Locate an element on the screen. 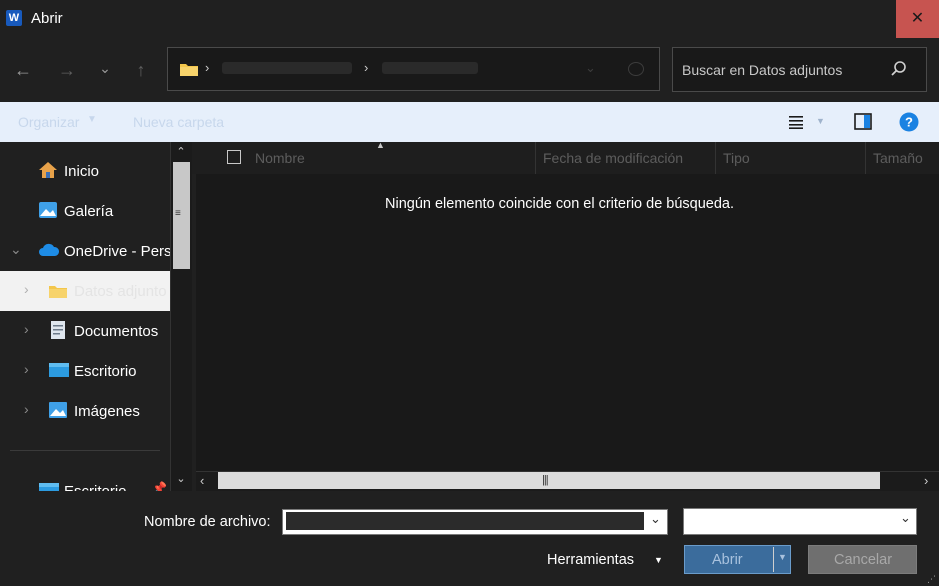 The height and width of the screenshot is (586, 939). search-input: Buscar en Datos adjuntos is located at coordinates (762, 70).